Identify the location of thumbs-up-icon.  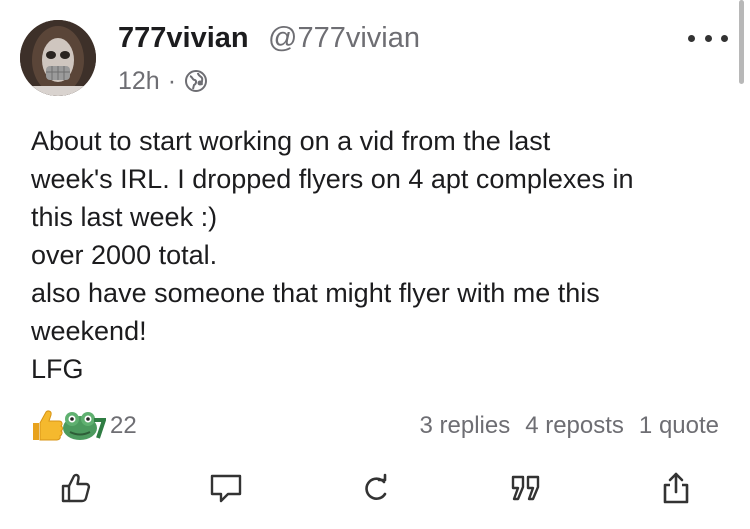
(76, 490).